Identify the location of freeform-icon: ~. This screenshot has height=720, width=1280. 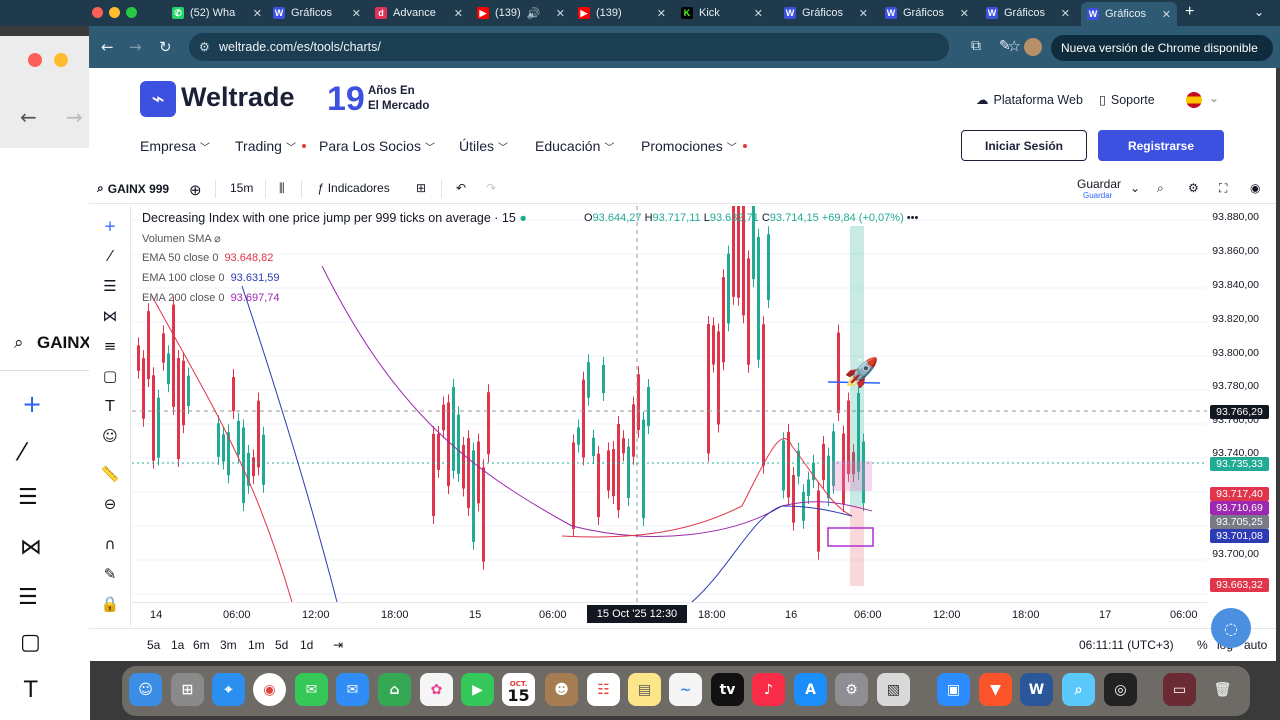
(685, 689).